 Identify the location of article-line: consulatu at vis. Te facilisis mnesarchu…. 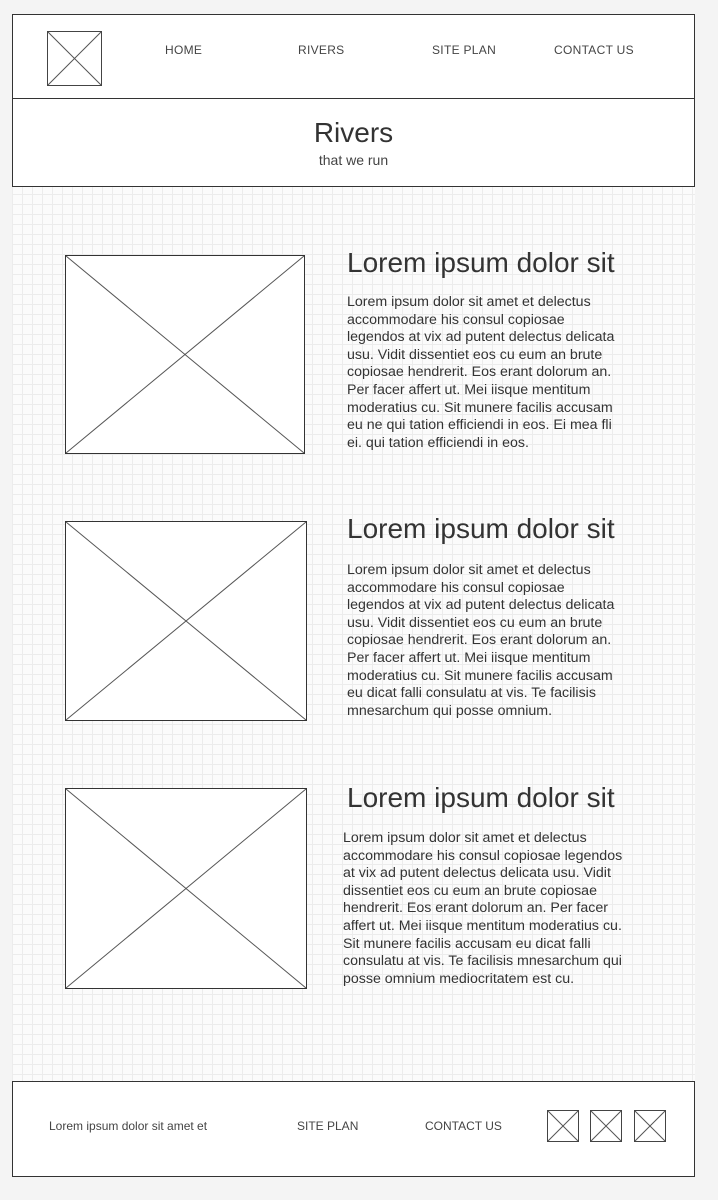
(482, 961).